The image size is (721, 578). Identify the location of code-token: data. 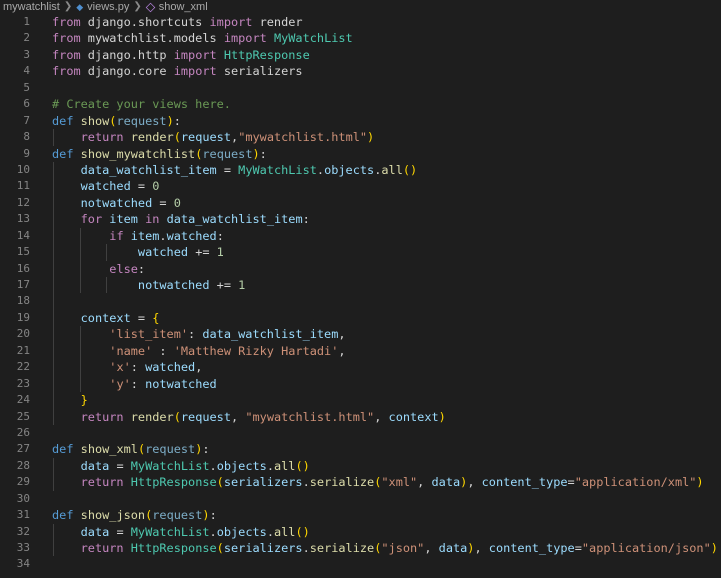
(95, 531).